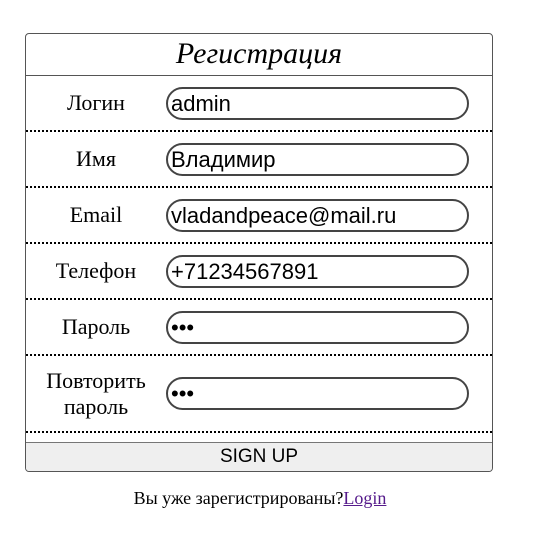 This screenshot has height=541, width=540. I want to click on repeat-password-row: Повторить пароль •••, so click(259, 394).